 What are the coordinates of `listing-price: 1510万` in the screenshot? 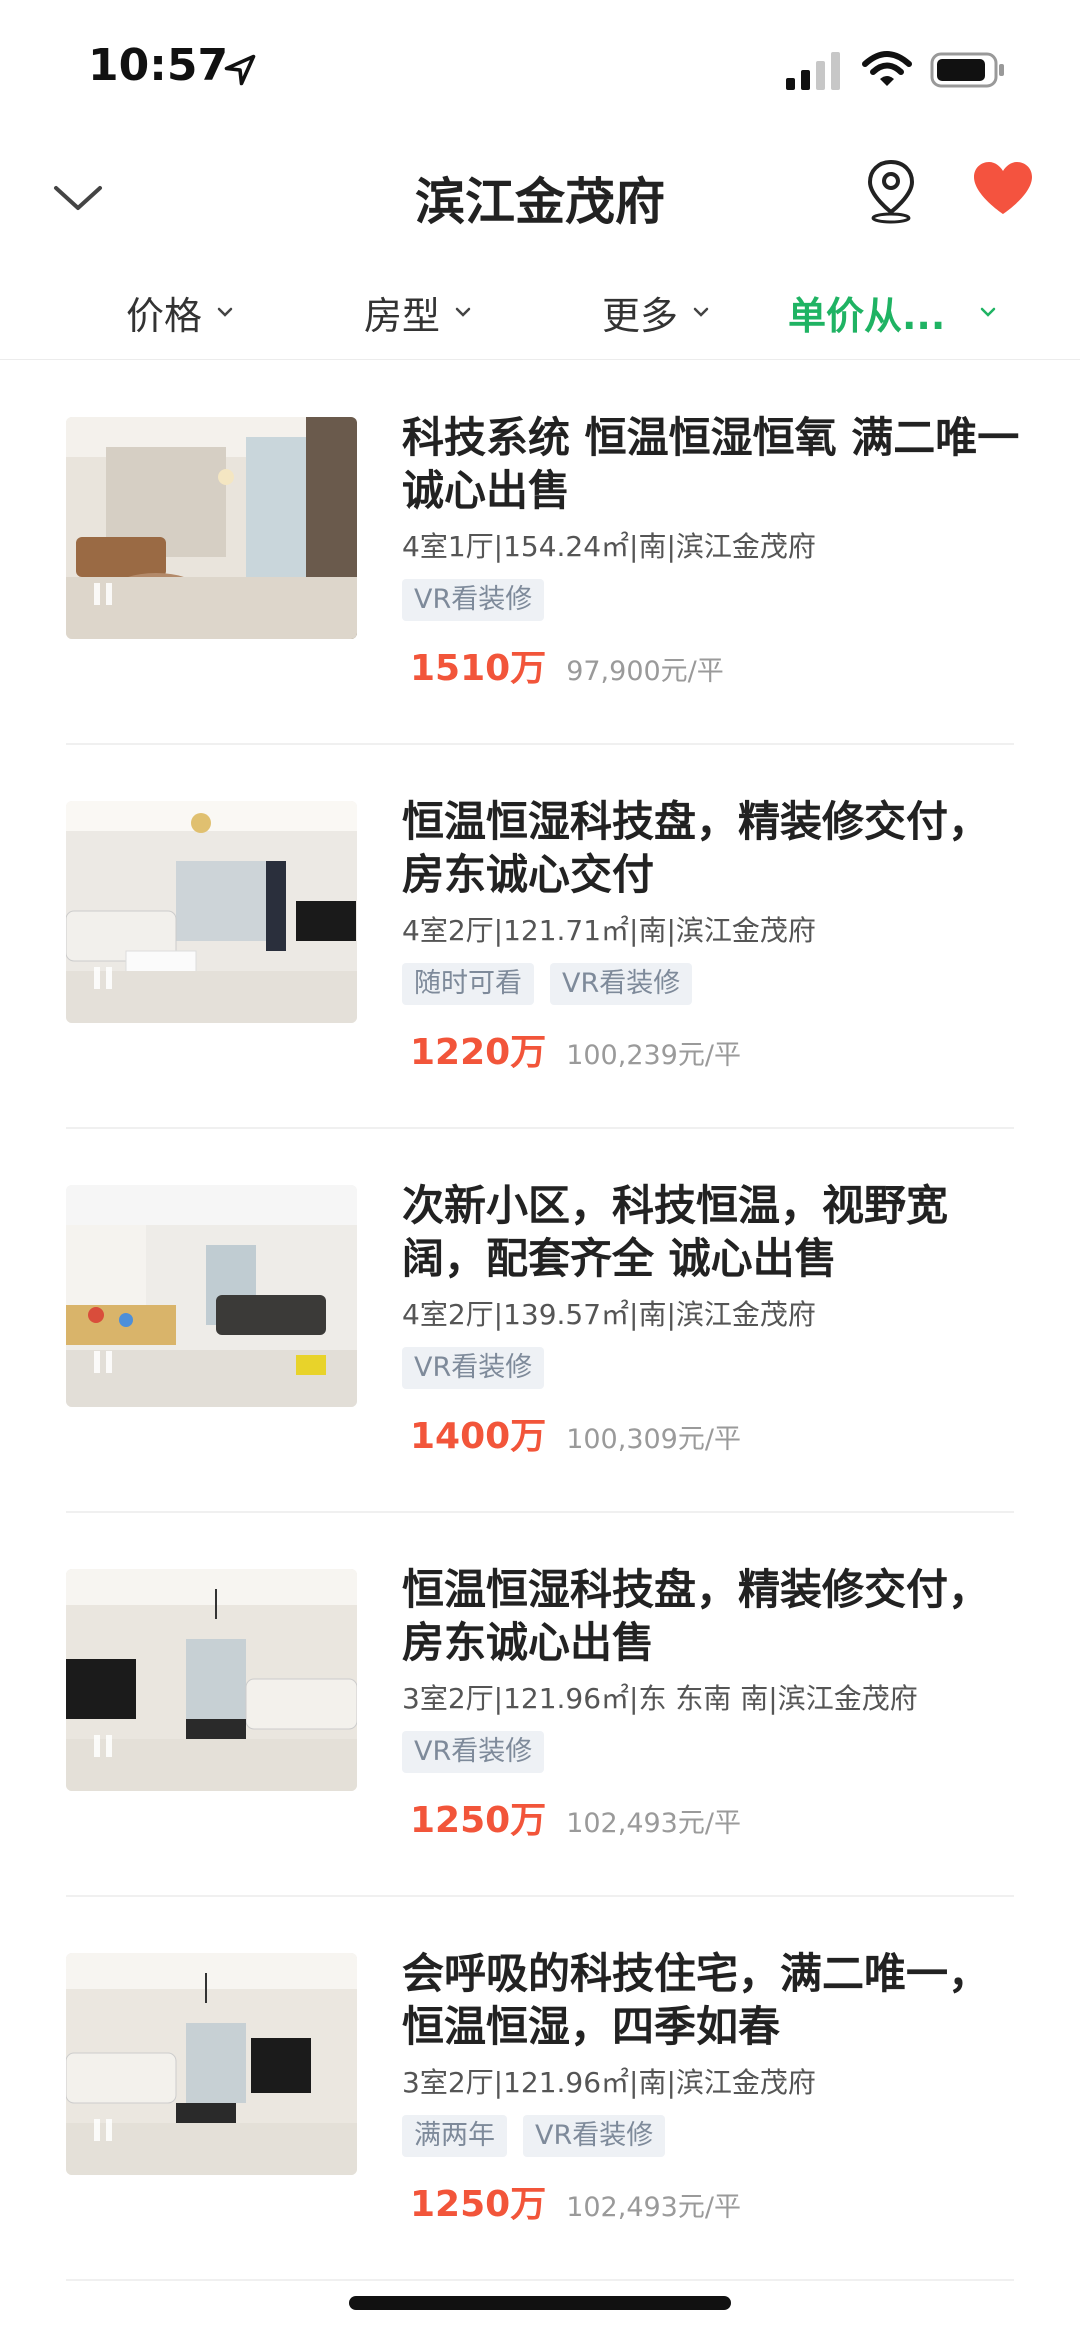 It's located at (478, 668).